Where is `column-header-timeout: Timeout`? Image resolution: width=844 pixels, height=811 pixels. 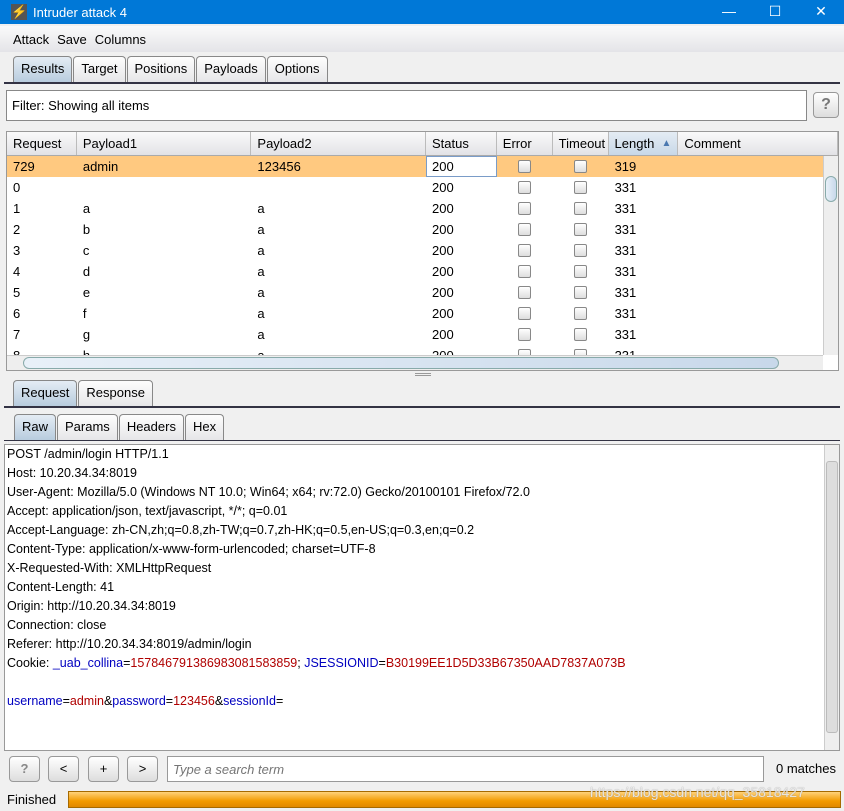
column-header-timeout: Timeout is located at coordinates (581, 143).